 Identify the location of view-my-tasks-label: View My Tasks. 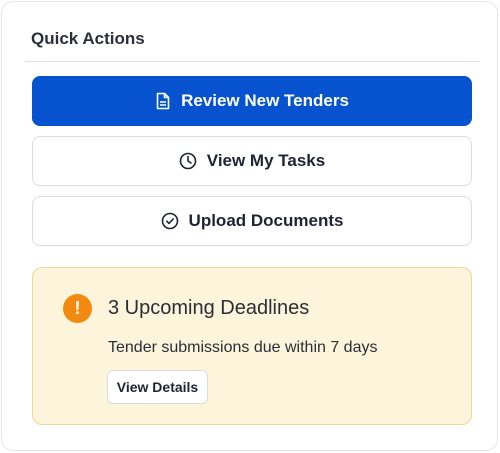
(266, 160).